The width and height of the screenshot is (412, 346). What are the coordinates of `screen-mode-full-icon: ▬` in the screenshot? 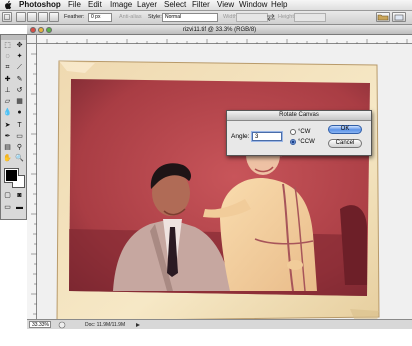 It's located at (19, 208).